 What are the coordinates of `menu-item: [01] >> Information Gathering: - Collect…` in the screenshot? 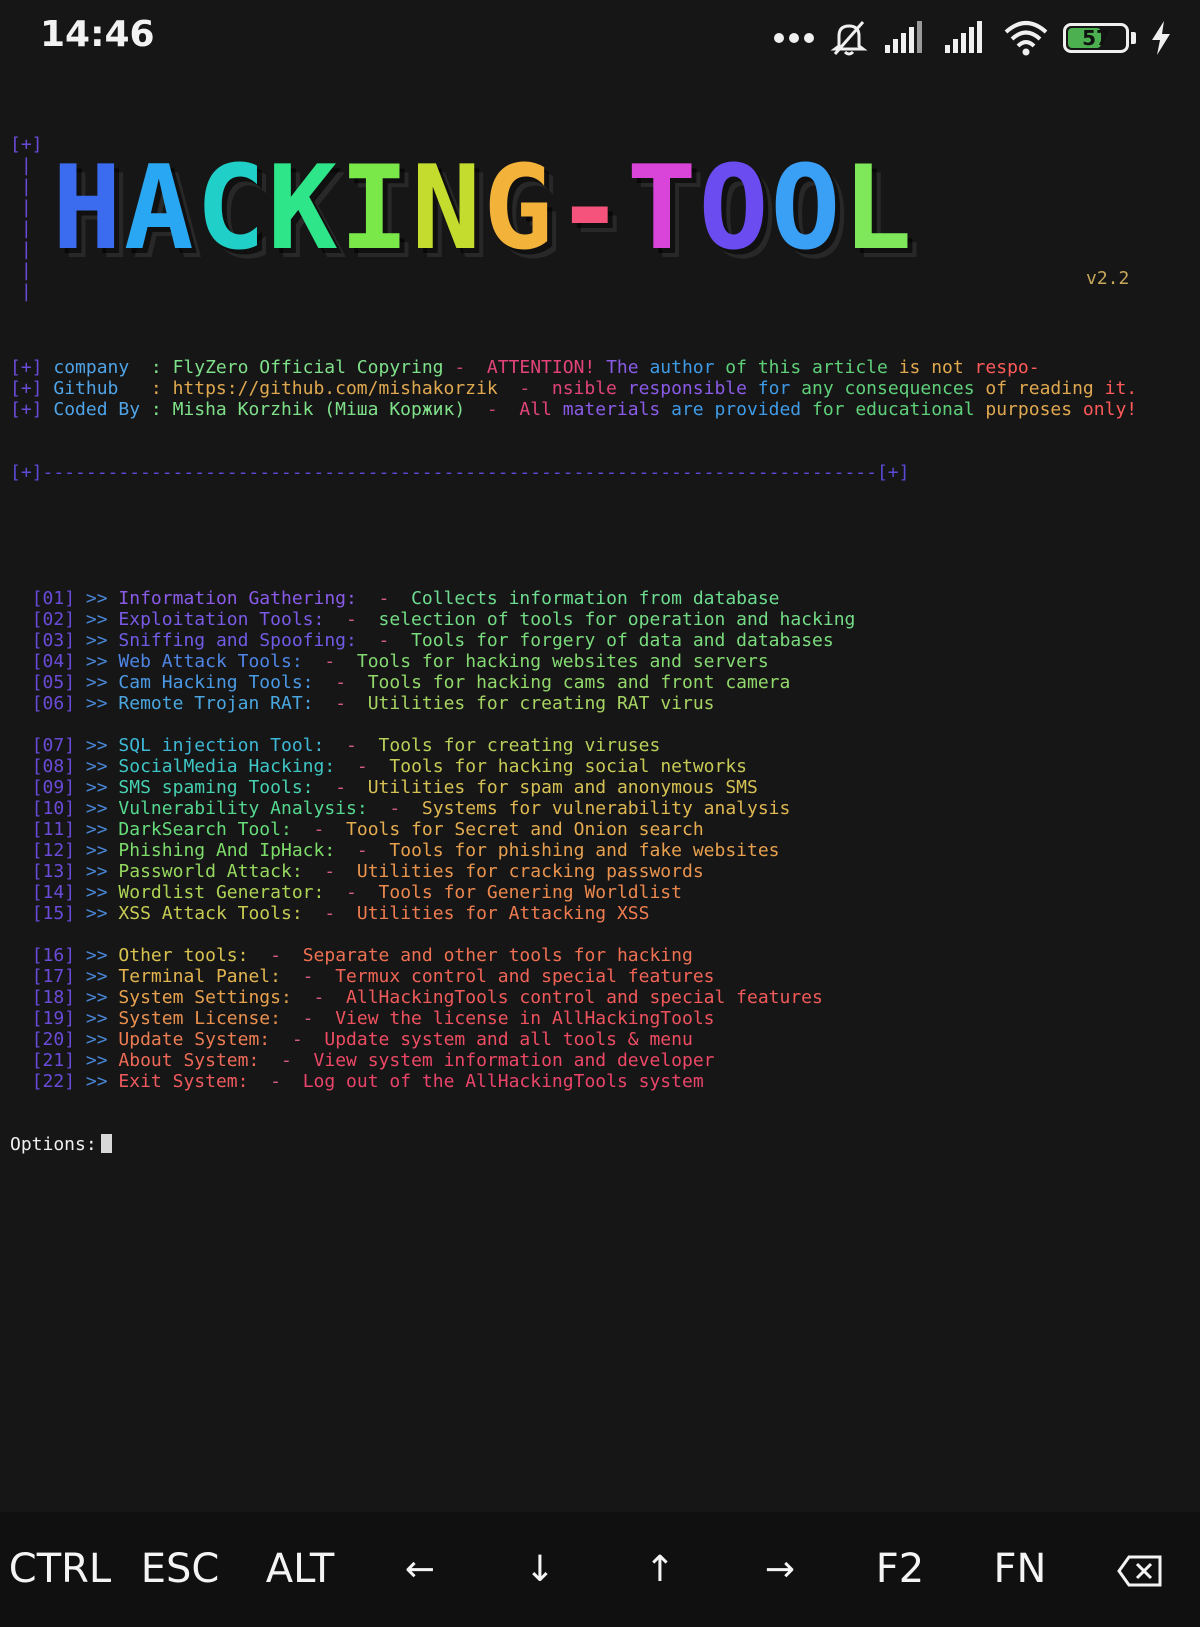 It's located at (600, 598).